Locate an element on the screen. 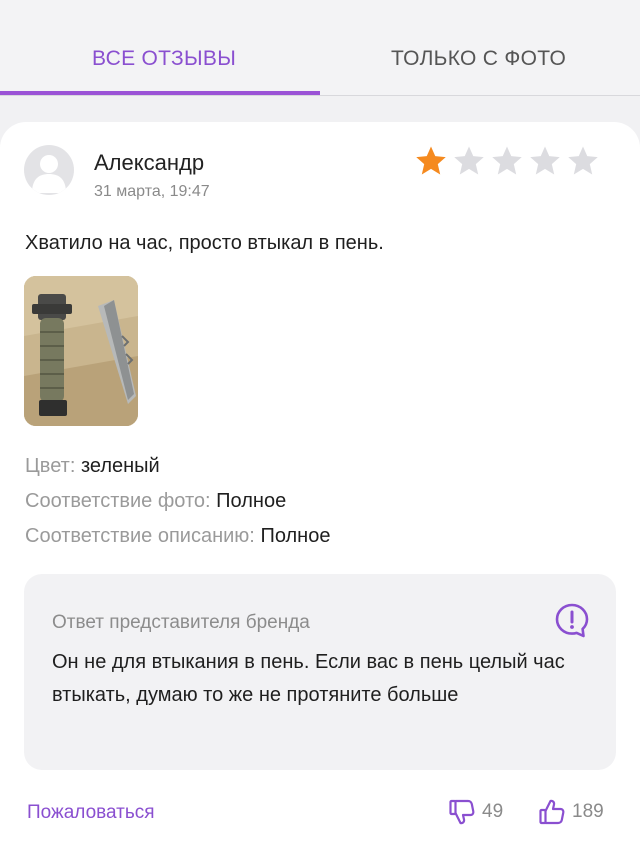  attribute-value: зеленый is located at coordinates (120, 466).